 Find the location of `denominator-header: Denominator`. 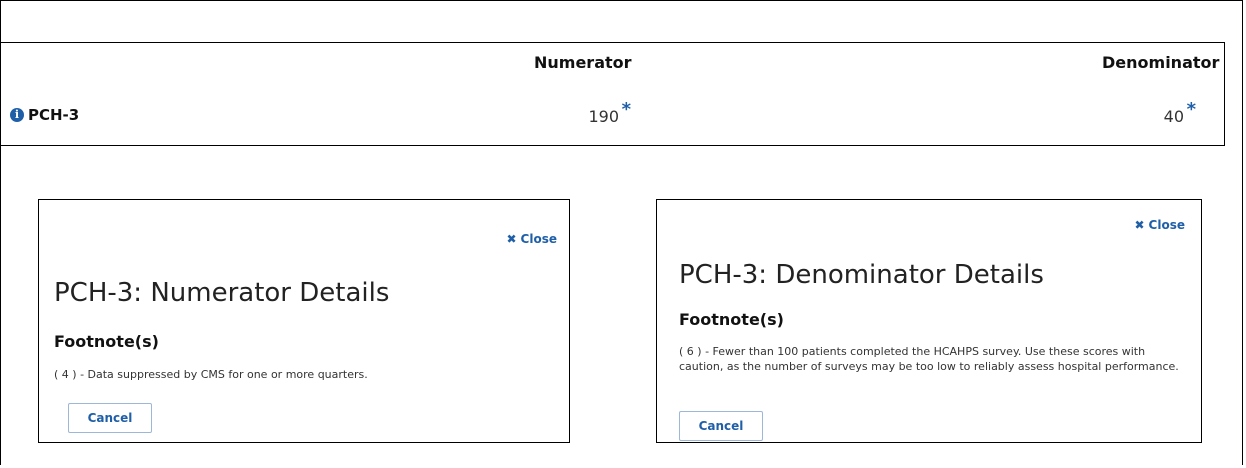

denominator-header: Denominator is located at coordinates (1161, 62).